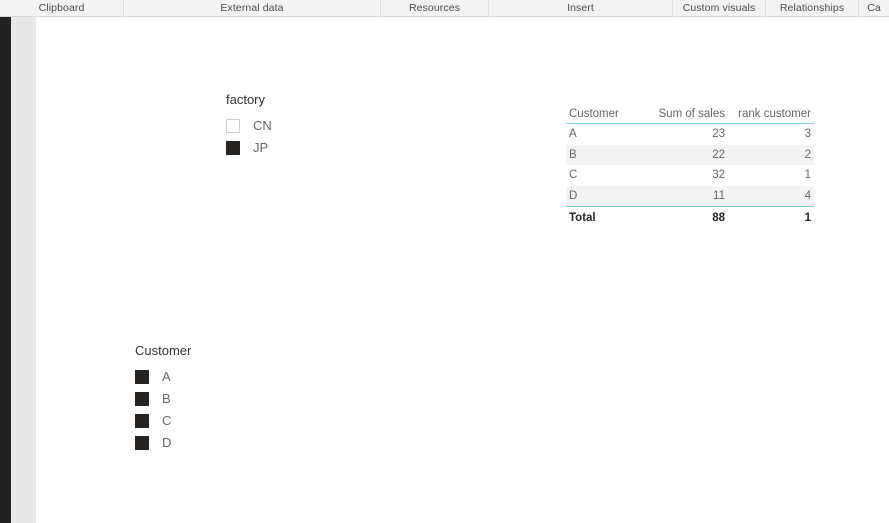 The height and width of the screenshot is (523, 889). What do you see at coordinates (573, 175) in the screenshot?
I see `cell-customer: C` at bounding box center [573, 175].